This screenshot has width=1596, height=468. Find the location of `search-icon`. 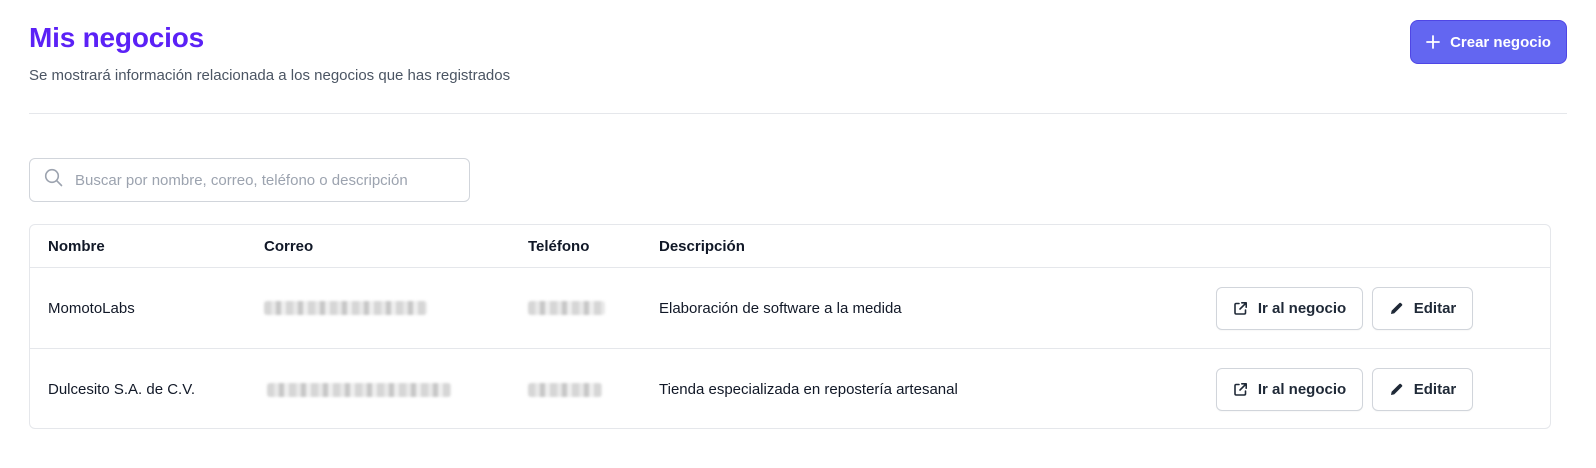

search-icon is located at coordinates (53, 180).